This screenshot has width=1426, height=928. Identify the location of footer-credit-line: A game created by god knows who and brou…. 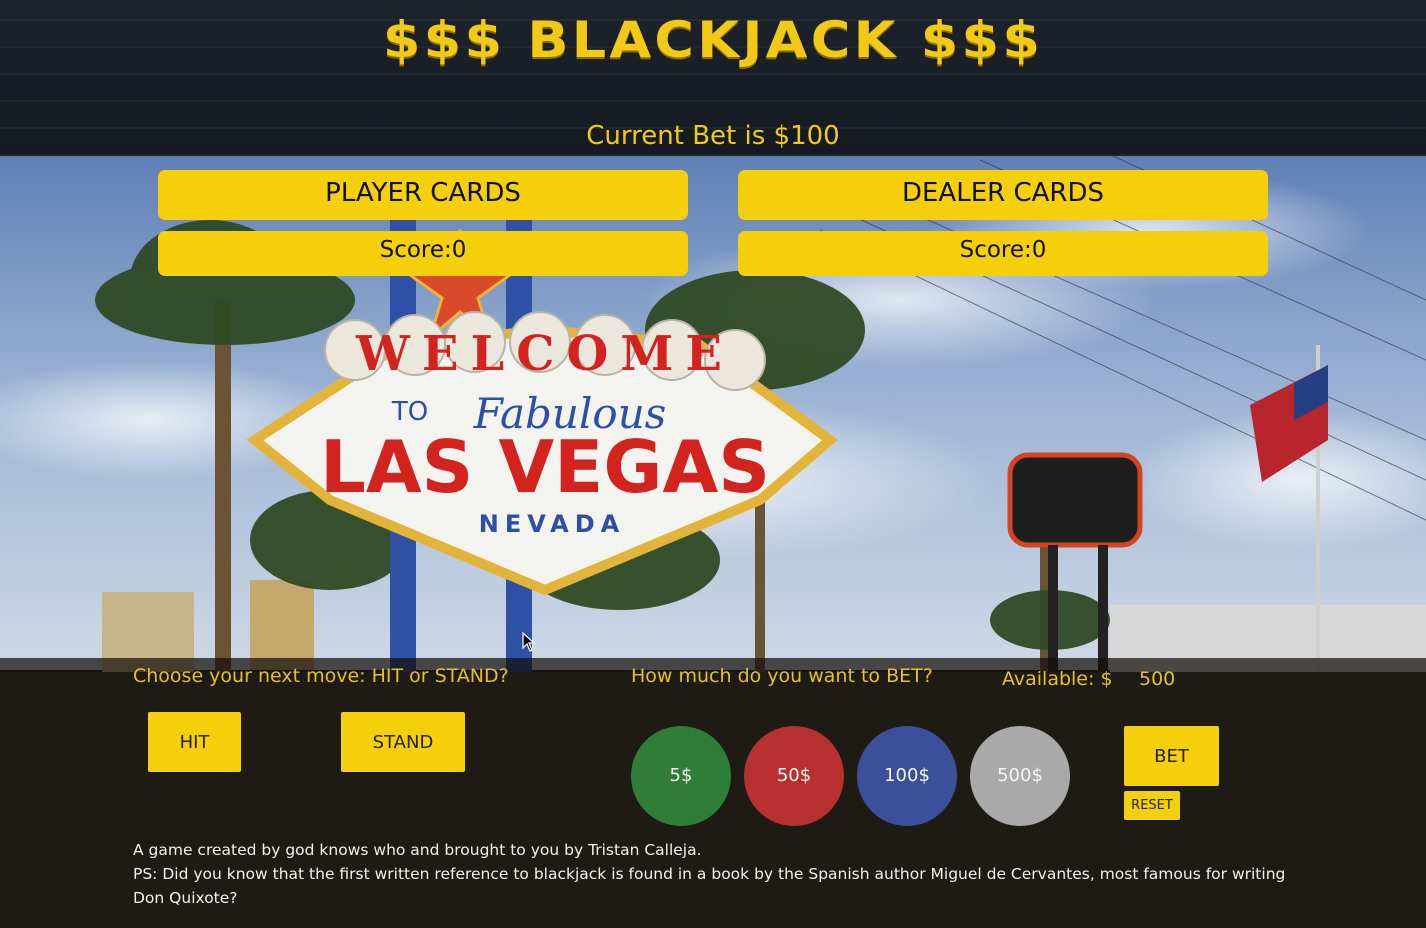
(417, 850).